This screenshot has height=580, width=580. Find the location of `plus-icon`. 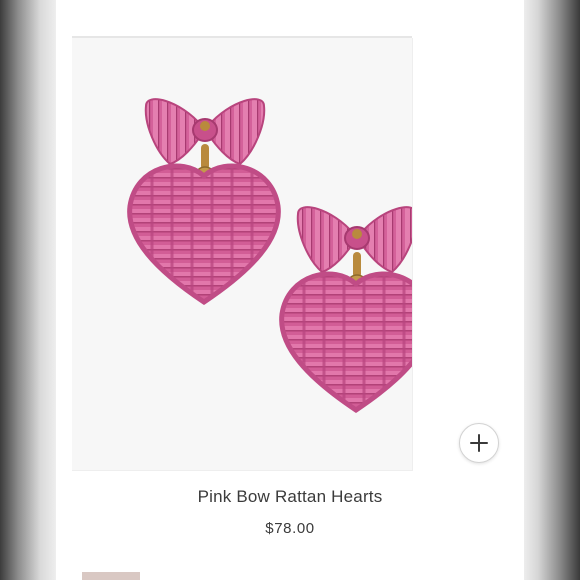

plus-icon is located at coordinates (479, 443).